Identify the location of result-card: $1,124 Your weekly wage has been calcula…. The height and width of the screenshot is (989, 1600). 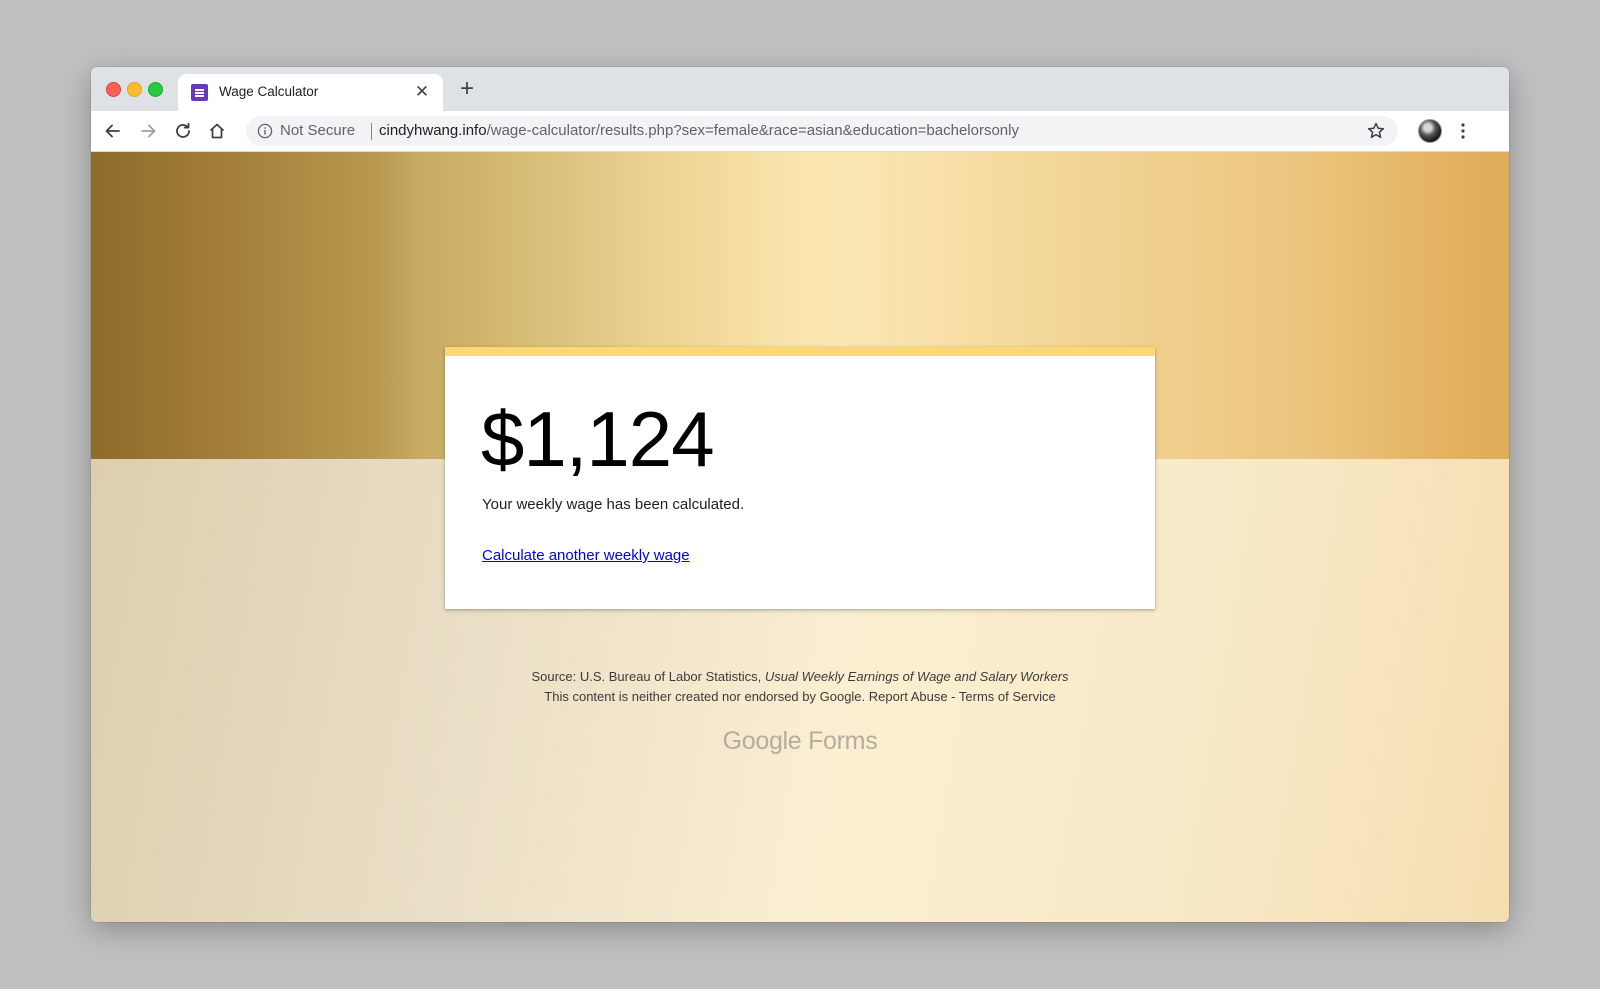
(800, 478).